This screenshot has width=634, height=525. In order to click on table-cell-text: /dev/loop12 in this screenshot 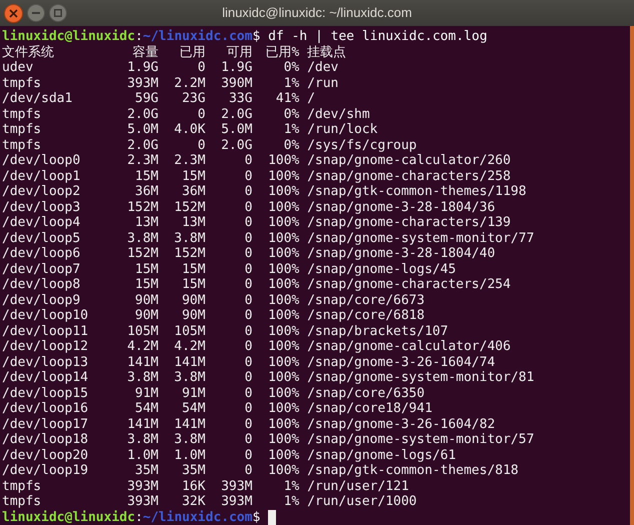, I will do `click(46, 346)`.